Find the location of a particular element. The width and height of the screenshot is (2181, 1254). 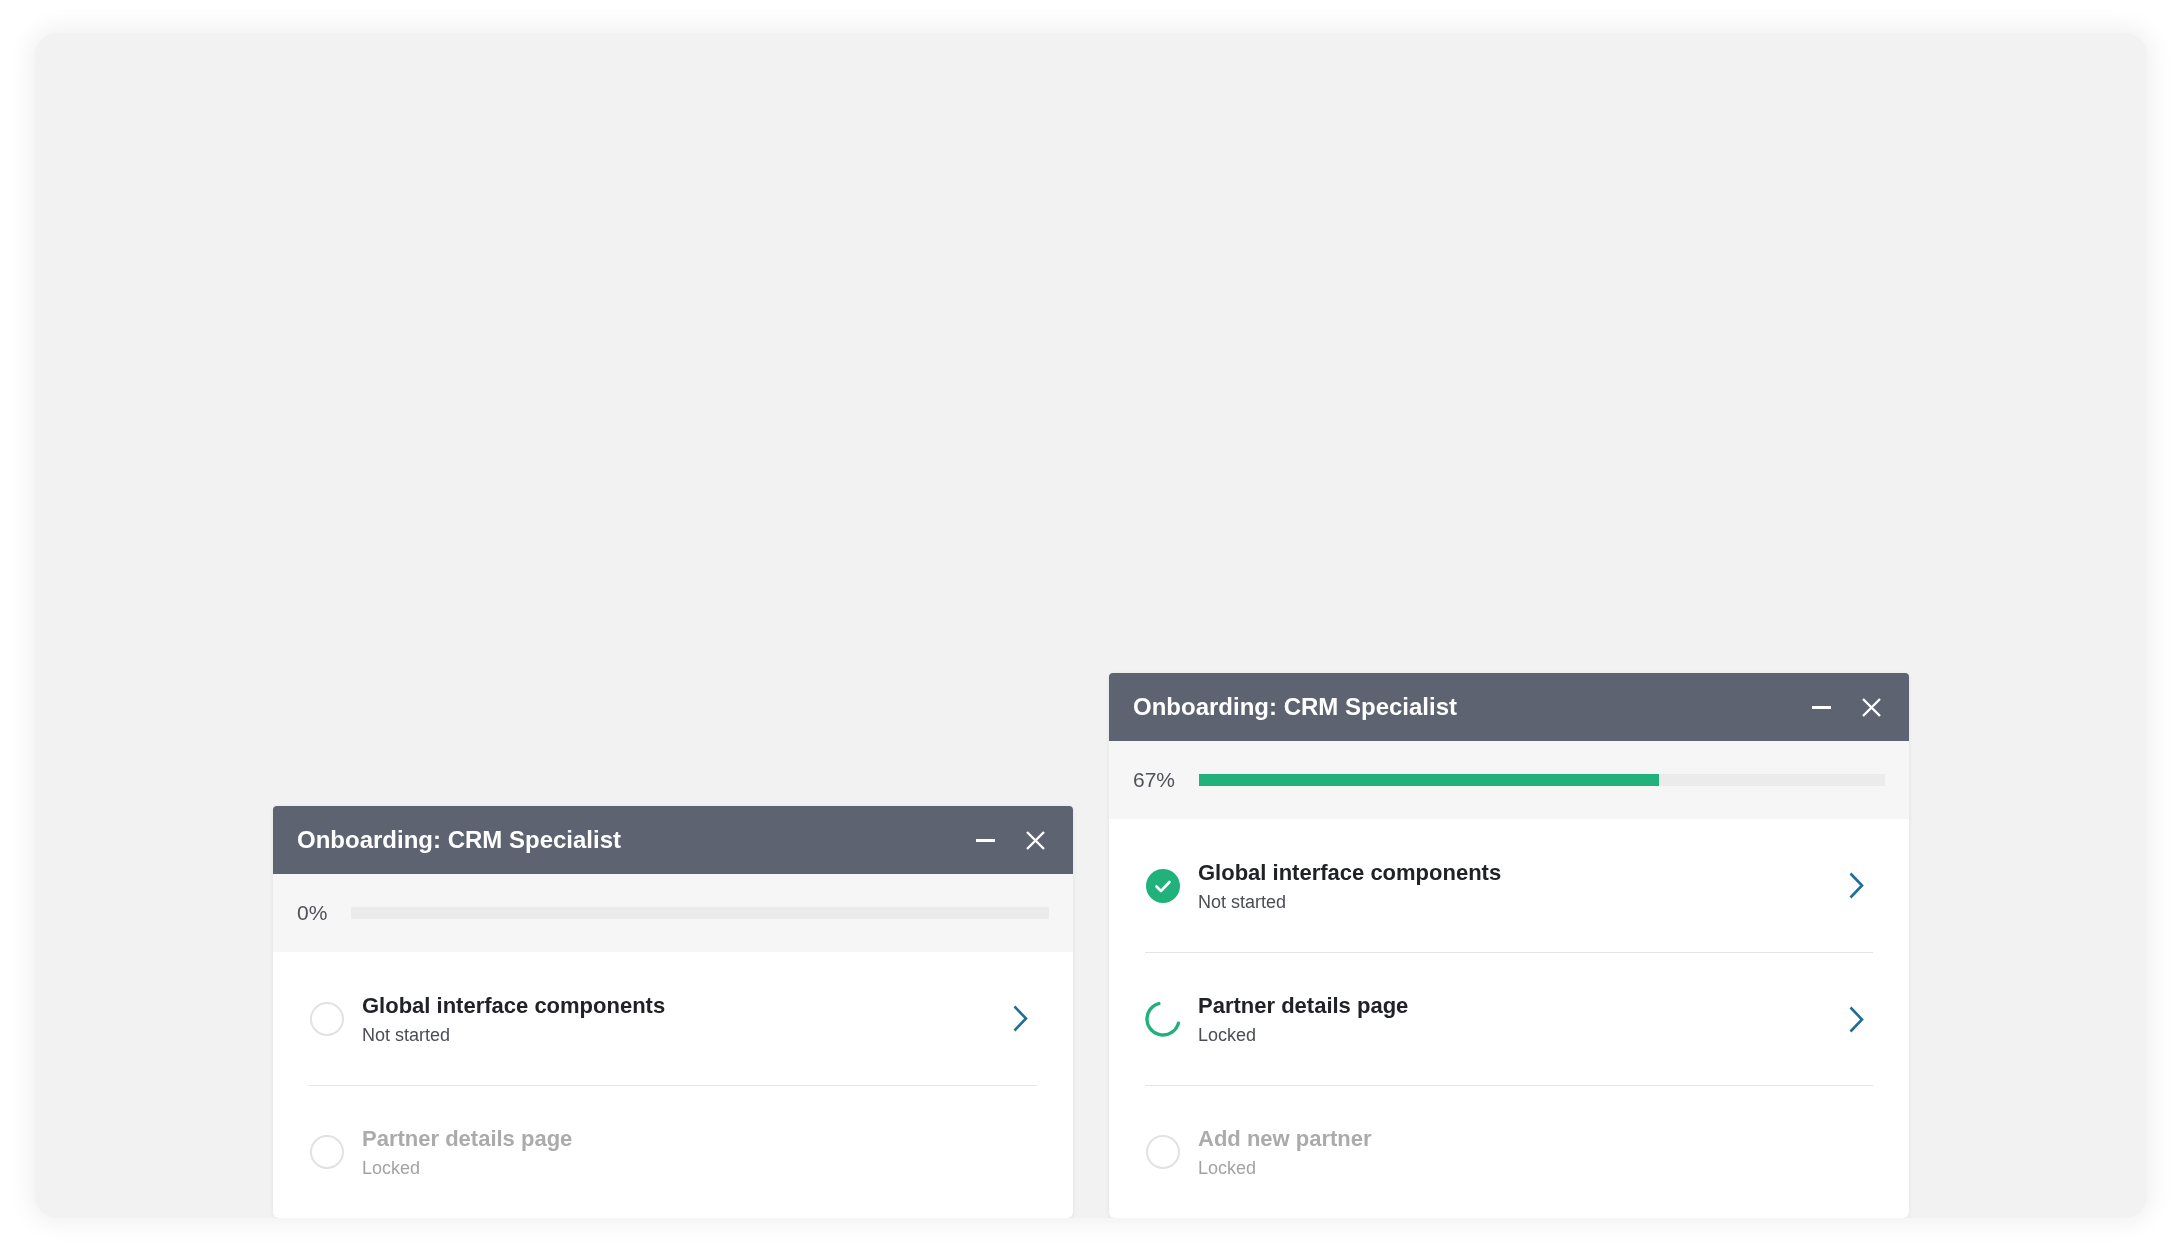

step-title: Add new partner is located at coordinates (1285, 1138).